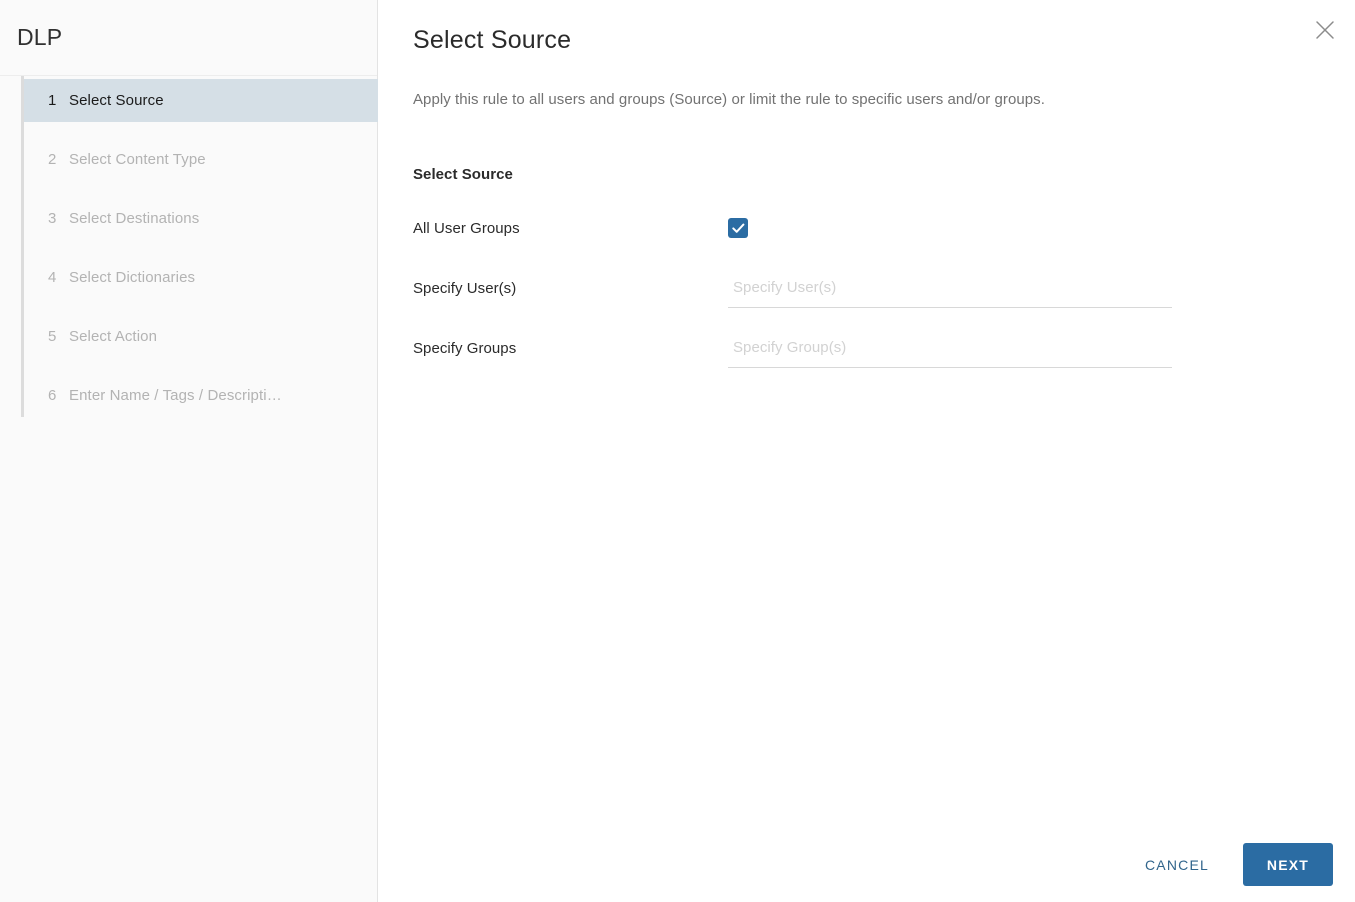  What do you see at coordinates (1177, 865) in the screenshot?
I see `cancel-button: CANCEL` at bounding box center [1177, 865].